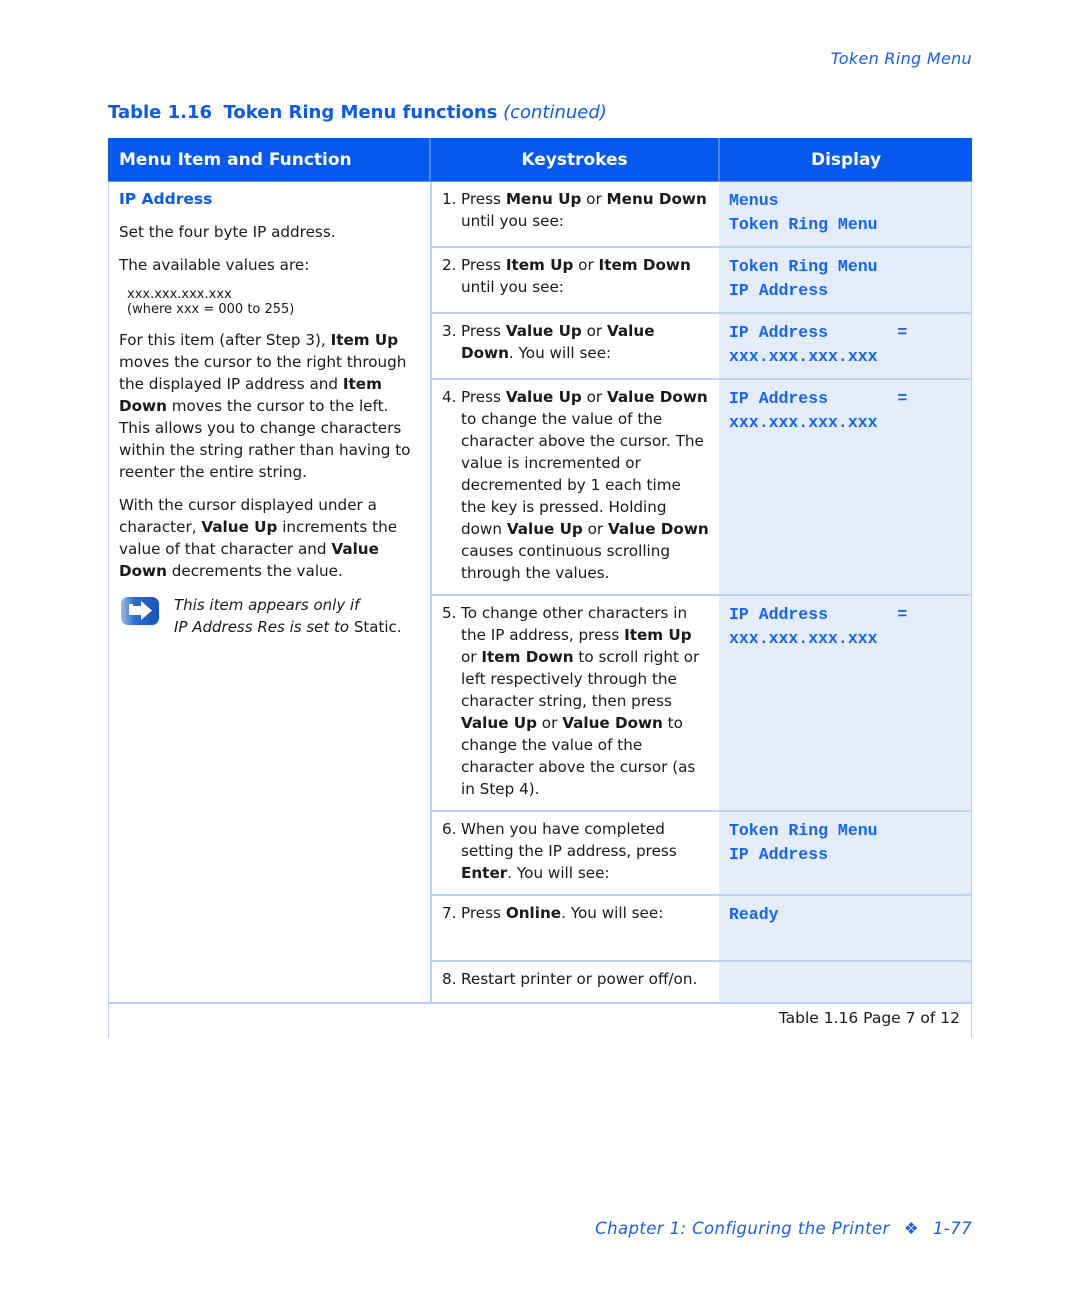  Describe the element at coordinates (449, 199) in the screenshot. I see `step-number: 1.` at that location.